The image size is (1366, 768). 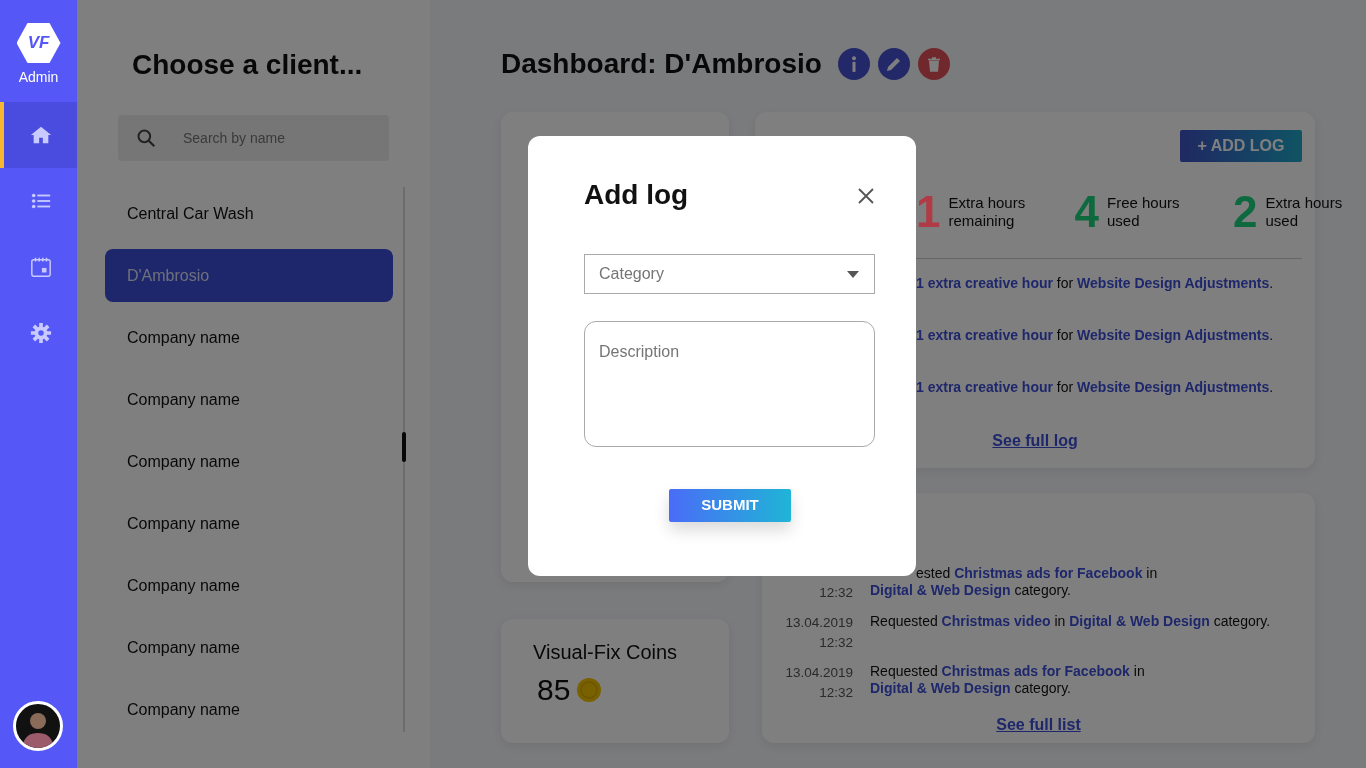 What do you see at coordinates (38, 77) in the screenshot?
I see `brand-label: Admin` at bounding box center [38, 77].